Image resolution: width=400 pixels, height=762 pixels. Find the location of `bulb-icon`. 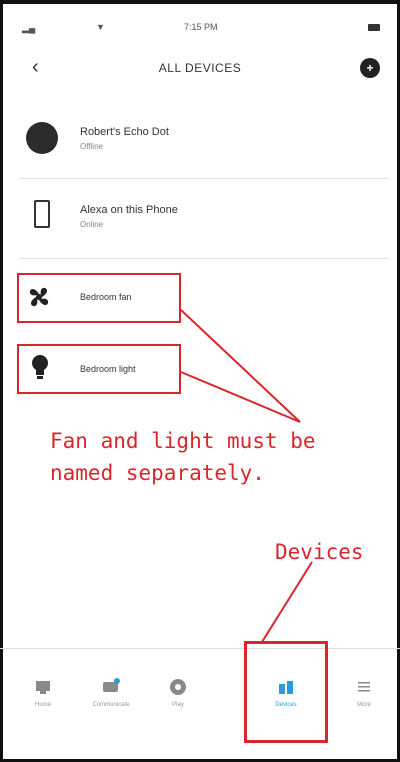

bulb-icon is located at coordinates (40, 367).